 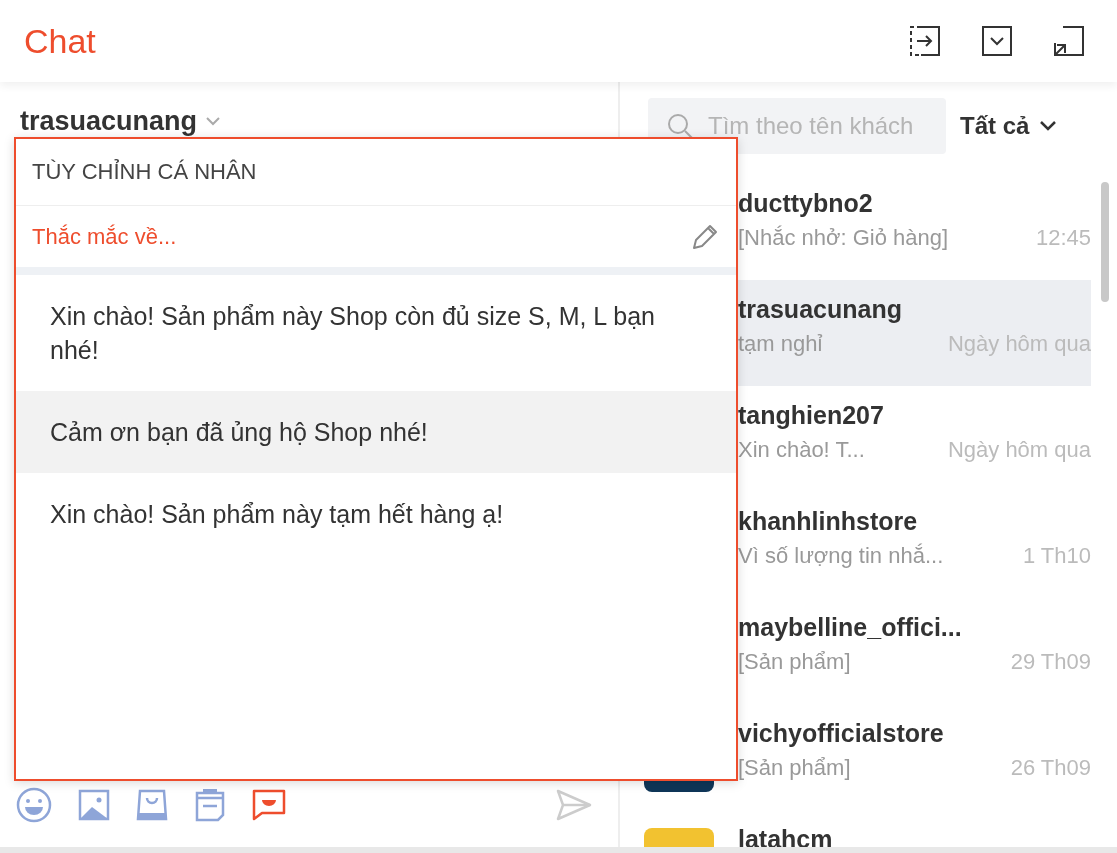 What do you see at coordinates (1056, 556) in the screenshot?
I see `message-time: 1 Th10` at bounding box center [1056, 556].